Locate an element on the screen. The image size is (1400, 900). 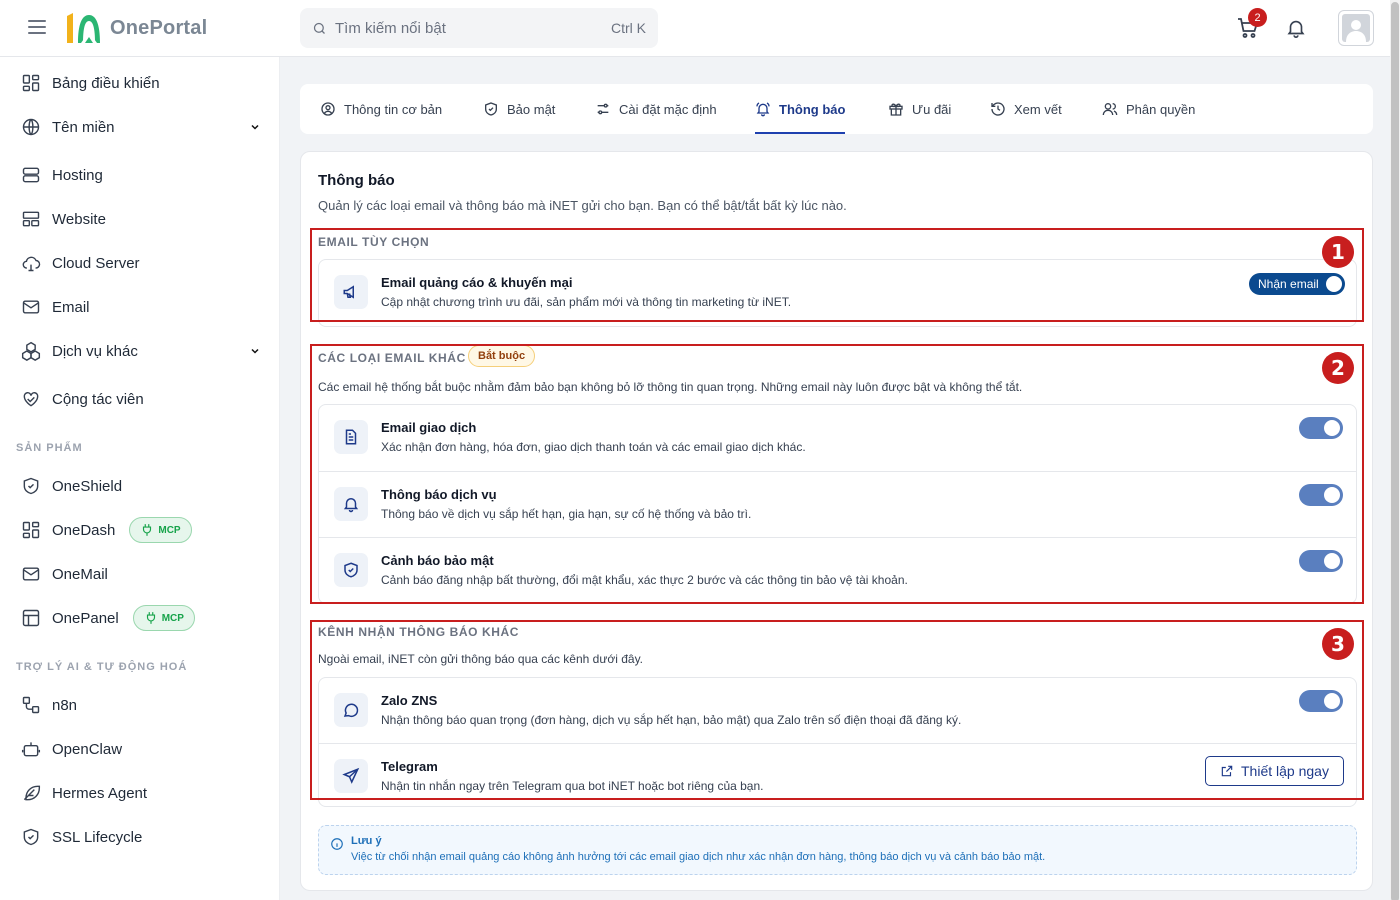
sidebar-item-label: OnePanel is located at coordinates (85, 618).